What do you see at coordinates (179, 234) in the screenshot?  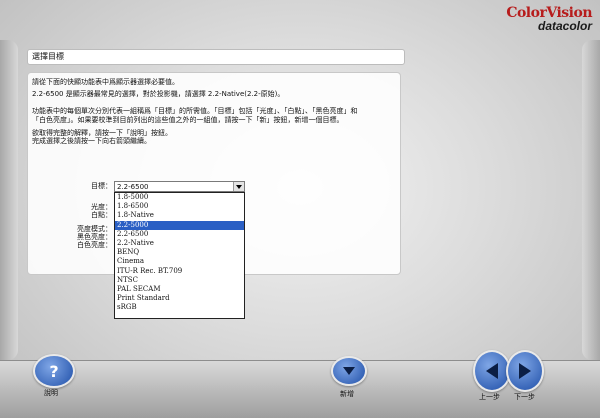 I see `dropdown-option: 2.2-6500` at bounding box center [179, 234].